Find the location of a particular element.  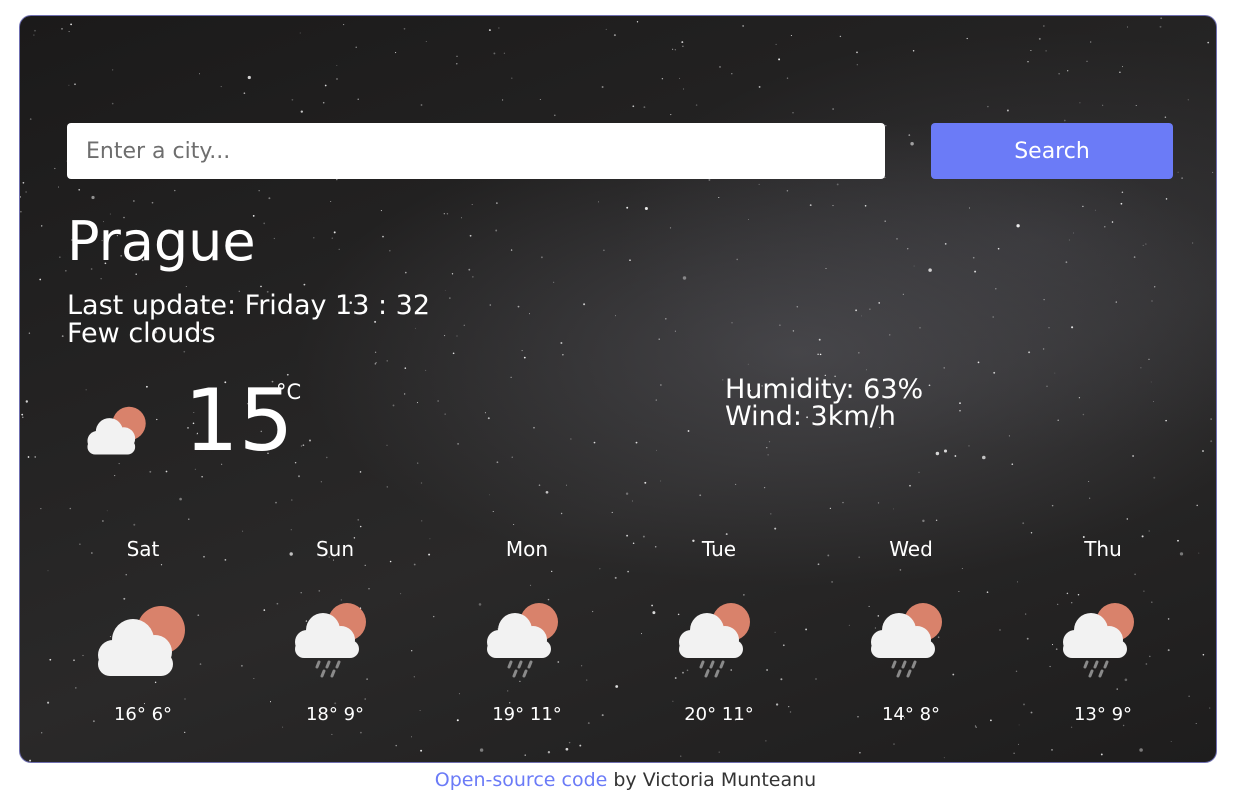

forecast-temps: 19° 11° is located at coordinates (527, 714).